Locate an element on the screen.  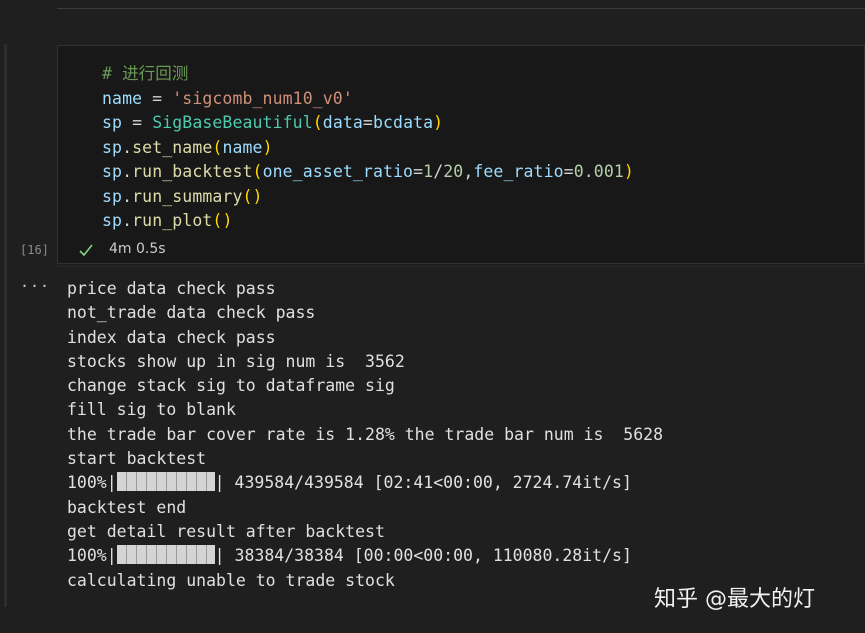
check-icon is located at coordinates (86, 250).